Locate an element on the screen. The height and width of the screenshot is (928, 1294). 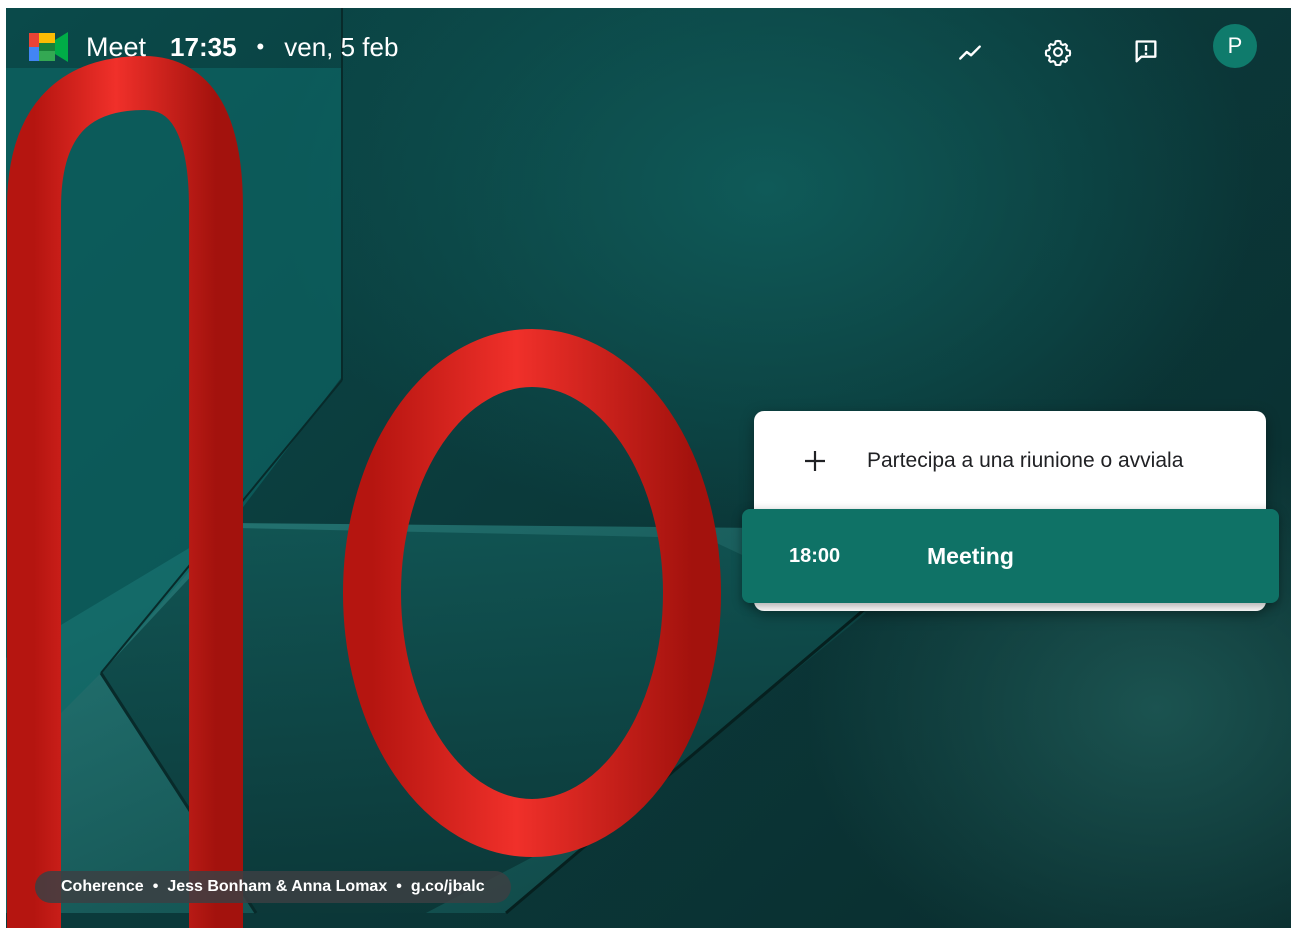
brand-area: Meet 17:35 • ven, 5 feb is located at coordinates (213, 47).